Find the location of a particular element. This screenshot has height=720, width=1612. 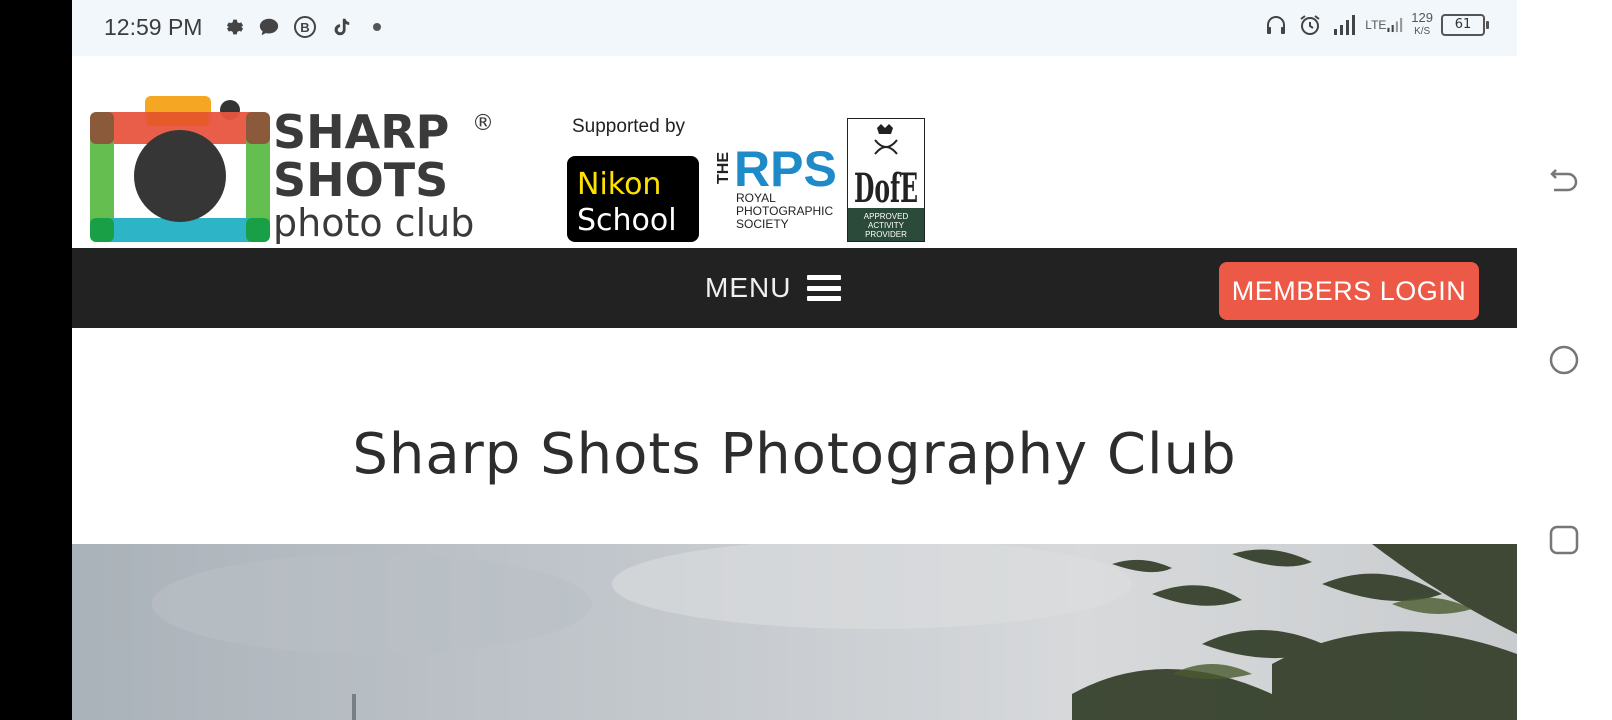

svg-text: B is located at coordinates (304, 27).